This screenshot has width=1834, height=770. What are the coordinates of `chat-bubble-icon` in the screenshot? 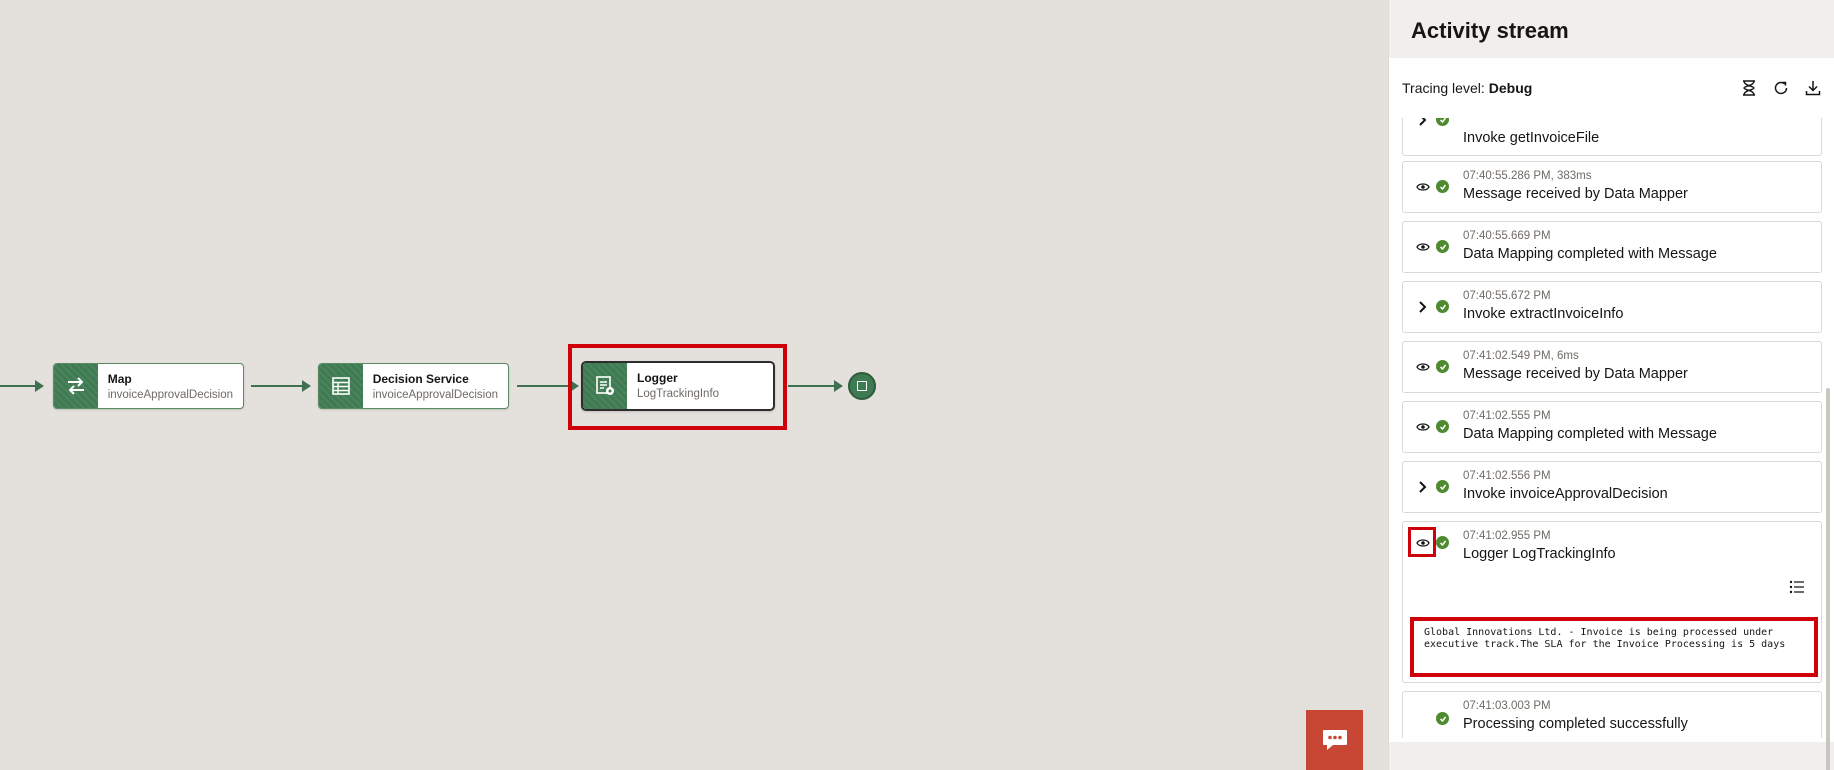 It's located at (1334, 740).